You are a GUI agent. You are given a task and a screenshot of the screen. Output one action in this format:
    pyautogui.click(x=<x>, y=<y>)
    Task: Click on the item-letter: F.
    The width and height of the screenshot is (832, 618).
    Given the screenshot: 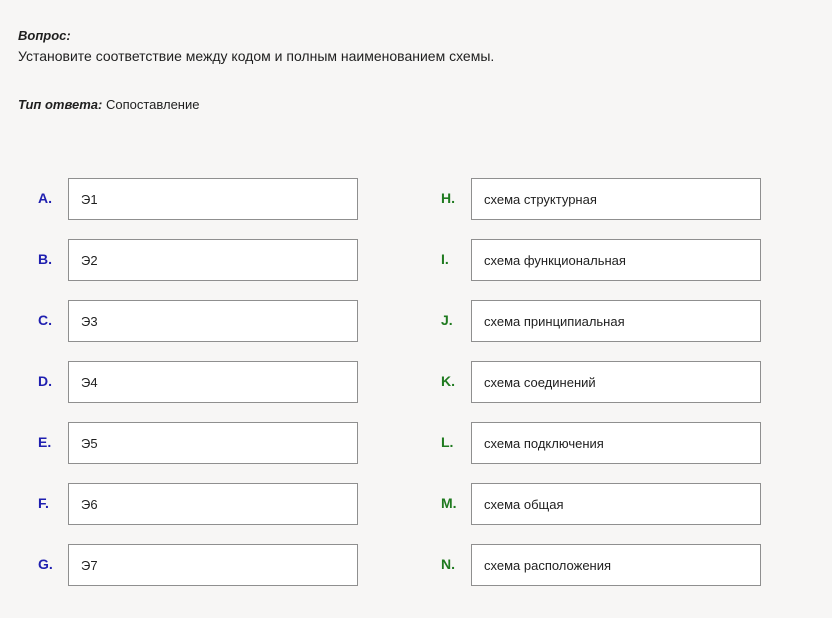 What is the action you would take?
    pyautogui.click(x=43, y=503)
    